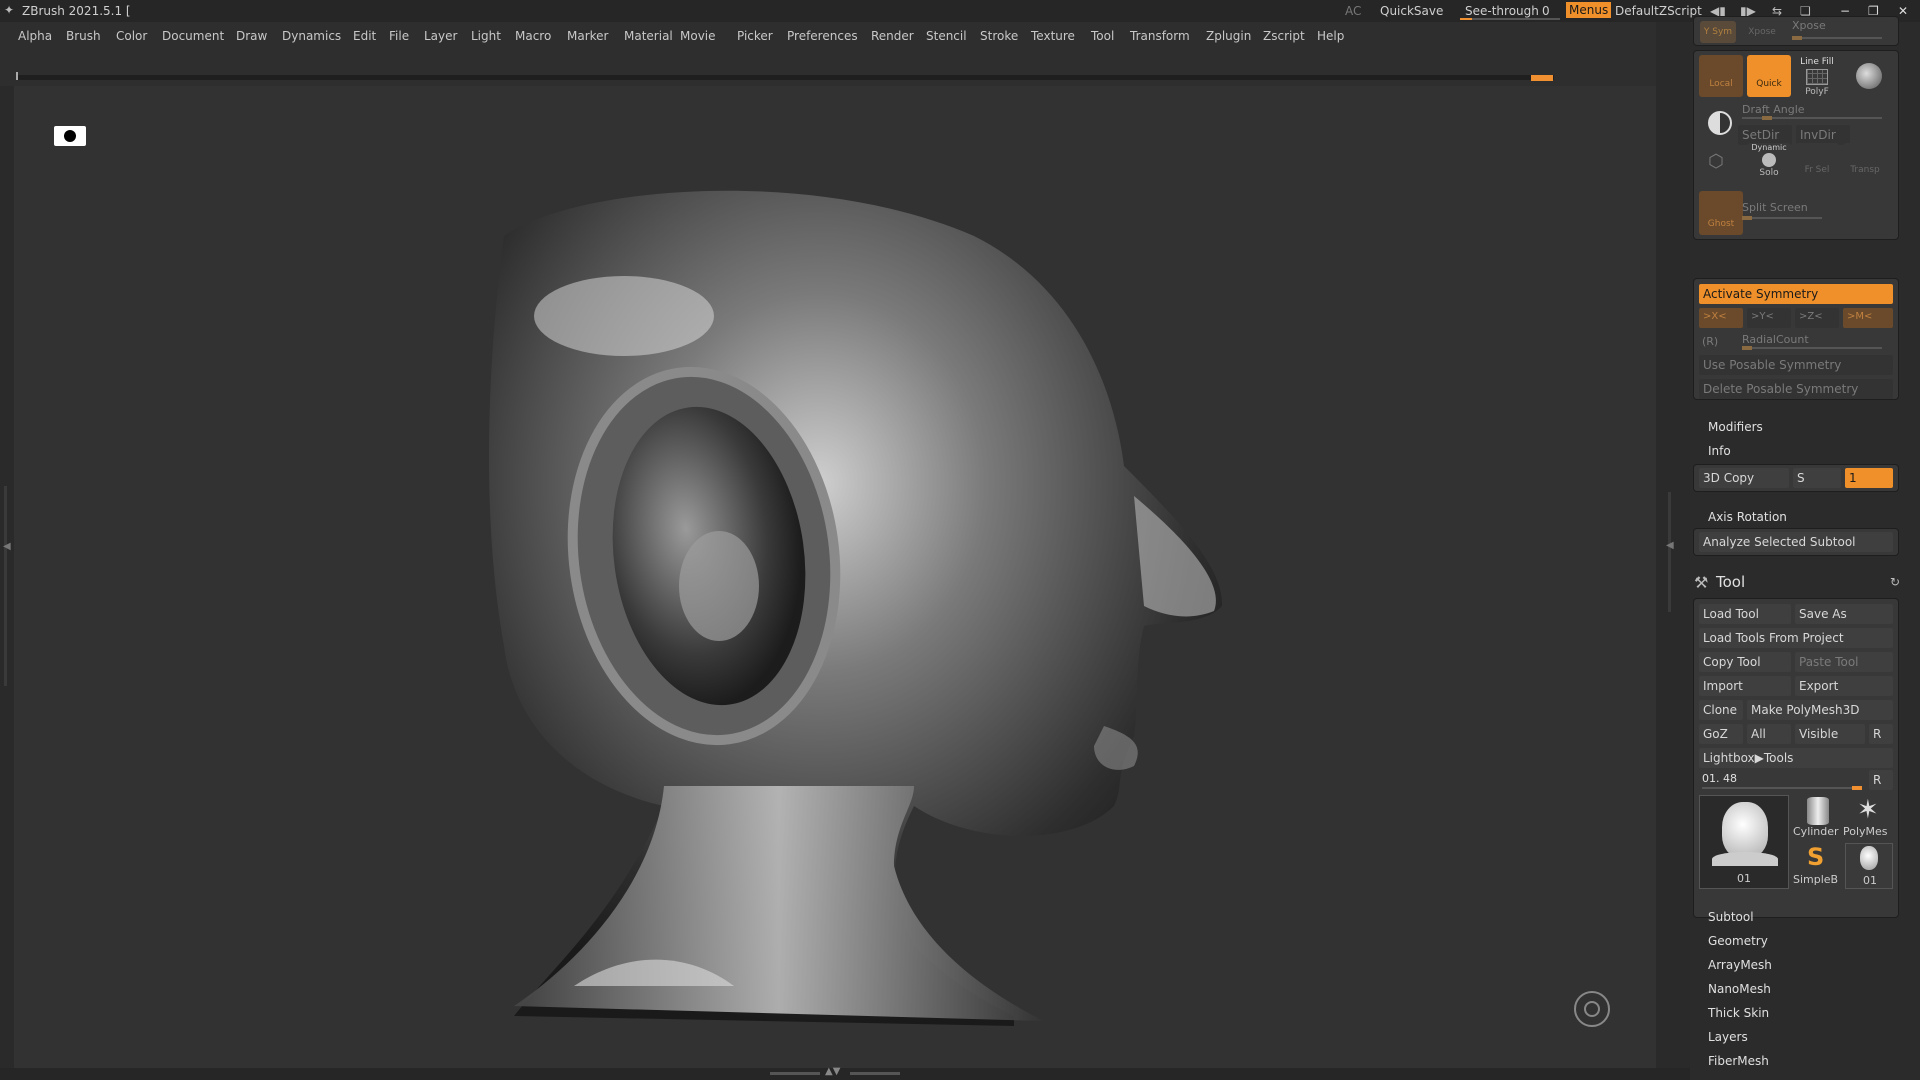 This screenshot has width=1920, height=1080. What do you see at coordinates (486, 36) in the screenshot?
I see `menu-light: Light` at bounding box center [486, 36].